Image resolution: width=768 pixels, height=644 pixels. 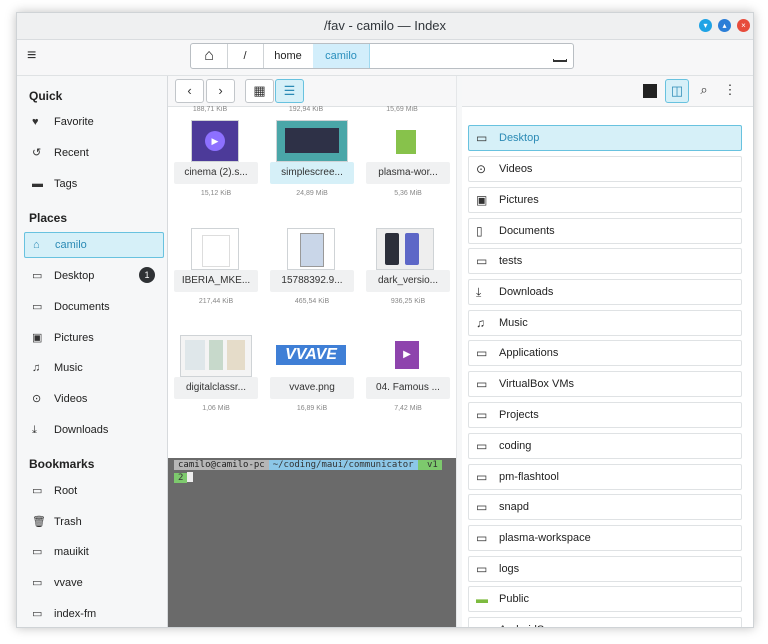 What do you see at coordinates (93, 583) in the screenshot?
I see `sidebar-item-vvave: ▭ vvave` at bounding box center [93, 583].